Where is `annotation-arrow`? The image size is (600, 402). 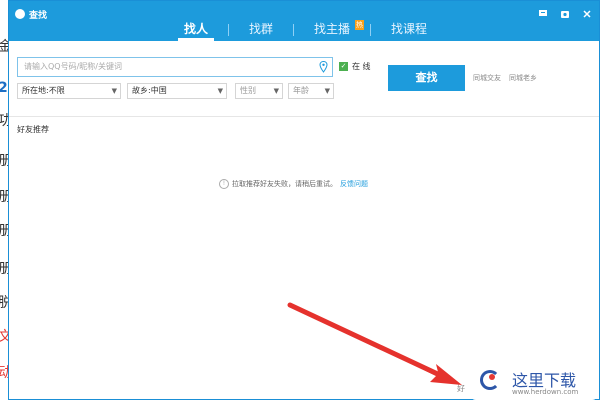
annotation-arrow is located at coordinates (374, 343).